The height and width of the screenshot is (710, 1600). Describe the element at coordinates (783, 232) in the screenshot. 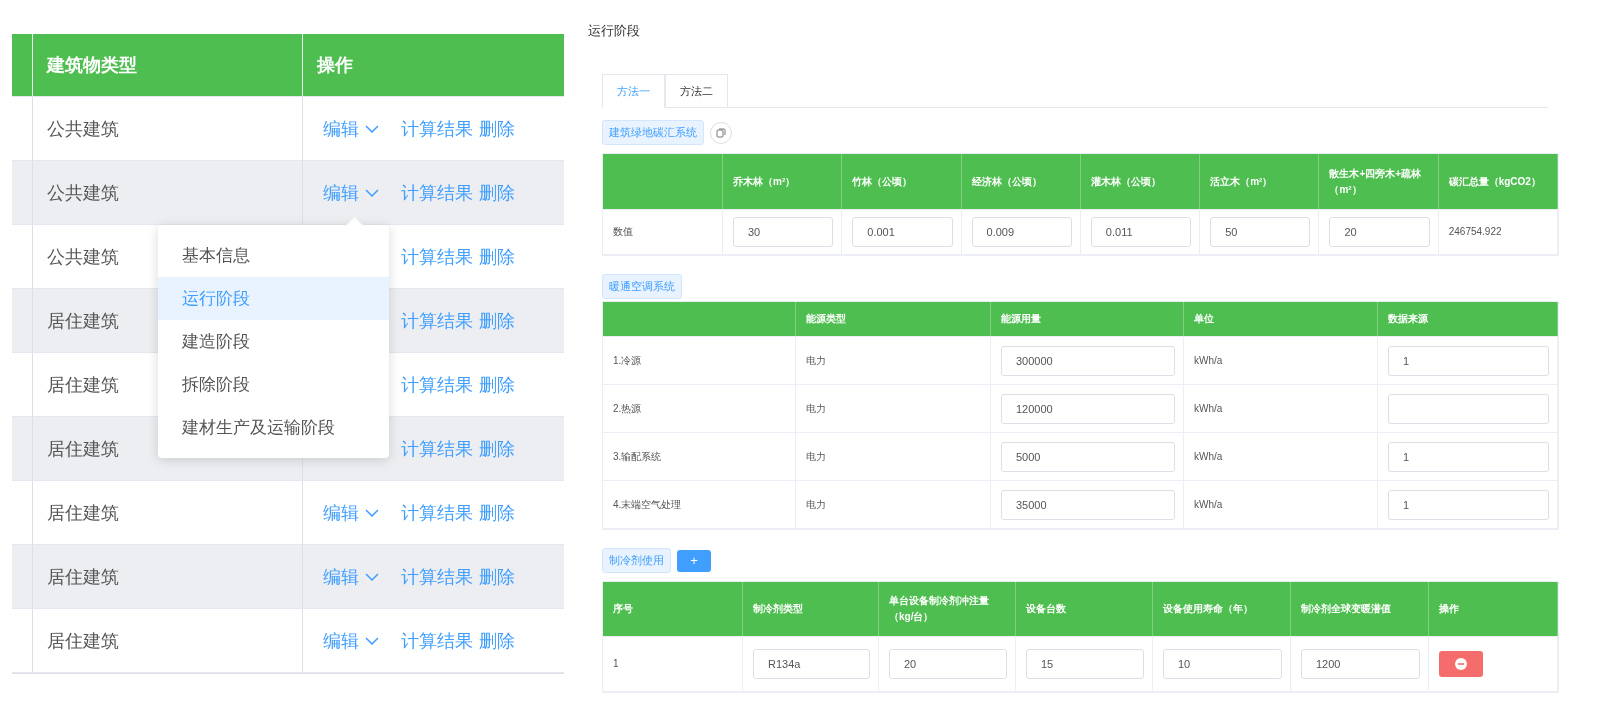

I see `input-field: 30` at that location.